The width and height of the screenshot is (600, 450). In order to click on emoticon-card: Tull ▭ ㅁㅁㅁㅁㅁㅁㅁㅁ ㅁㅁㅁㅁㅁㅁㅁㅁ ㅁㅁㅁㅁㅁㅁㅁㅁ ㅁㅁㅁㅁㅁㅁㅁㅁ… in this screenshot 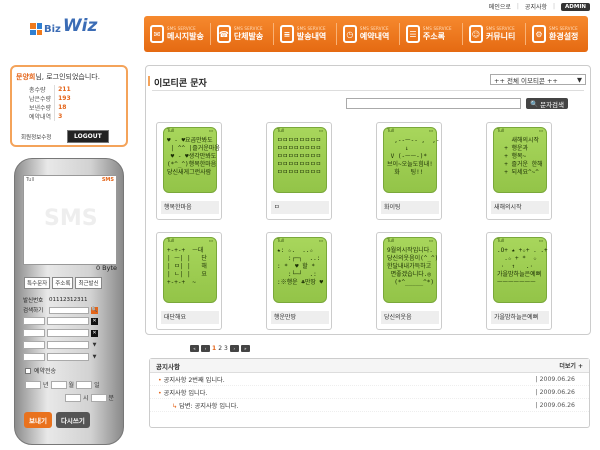, I will do `click(299, 171)`.